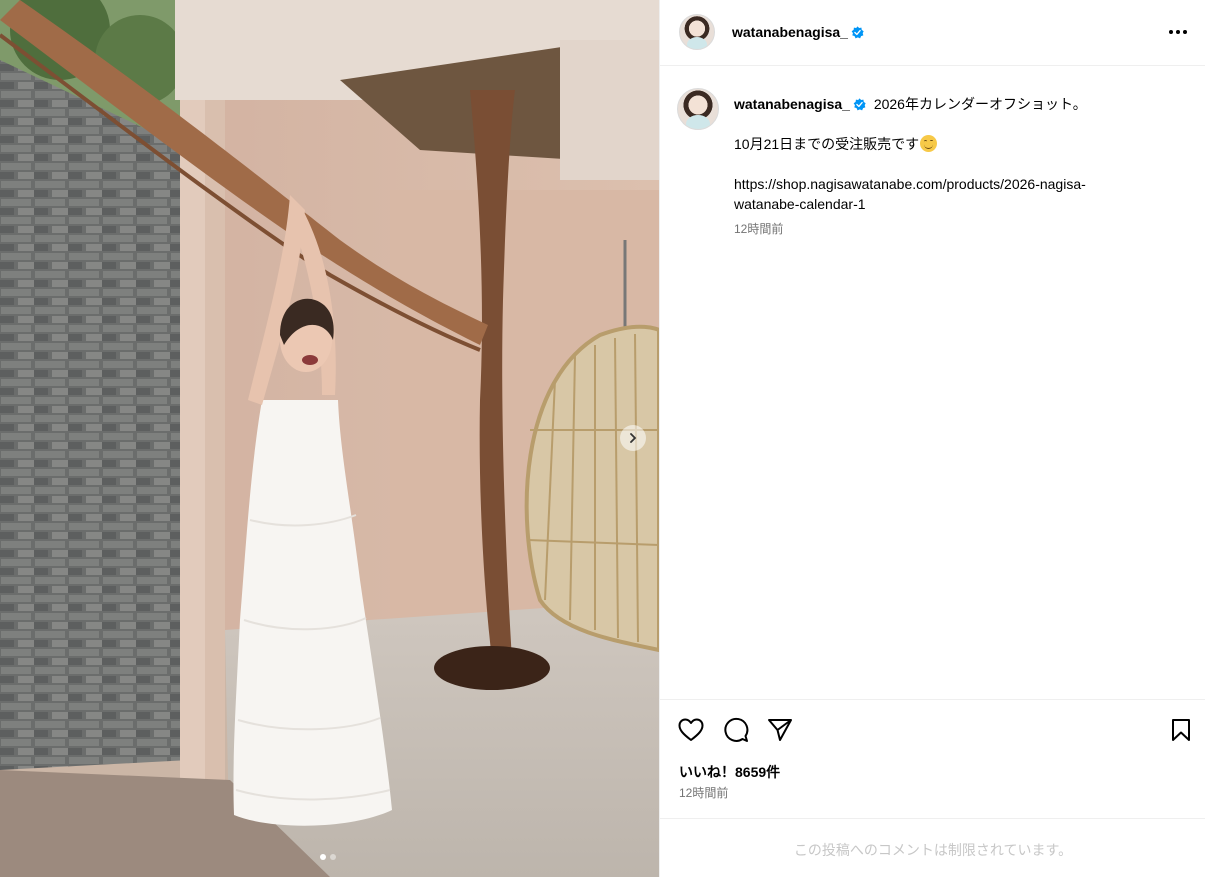 The image size is (1205, 877). What do you see at coordinates (798, 32) in the screenshot?
I see `username-link: watanabenagisa_` at bounding box center [798, 32].